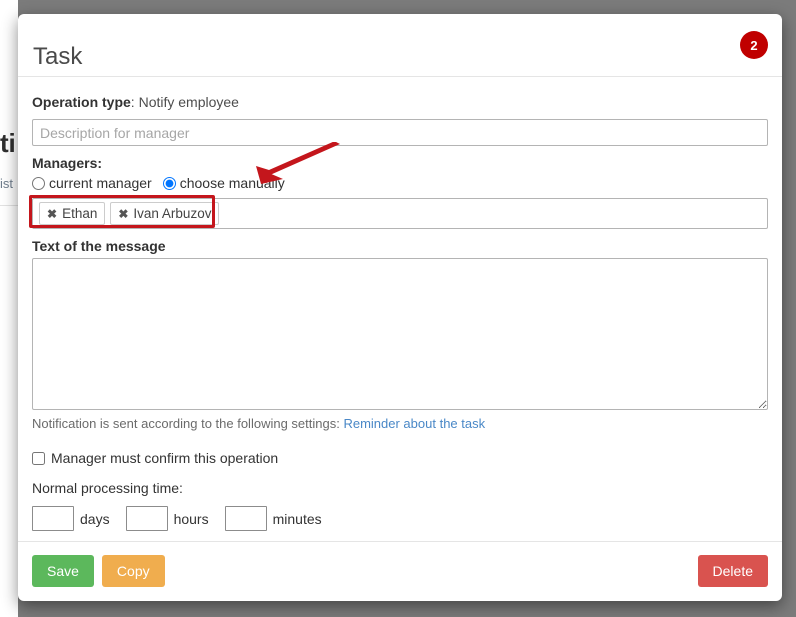 The image size is (796, 617). I want to click on processing-time-minutes-unit: minutes, so click(297, 518).